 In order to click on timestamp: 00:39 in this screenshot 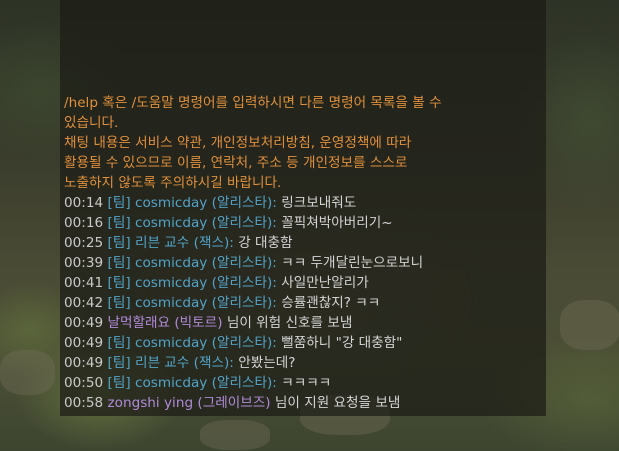, I will do `click(84, 263)`.